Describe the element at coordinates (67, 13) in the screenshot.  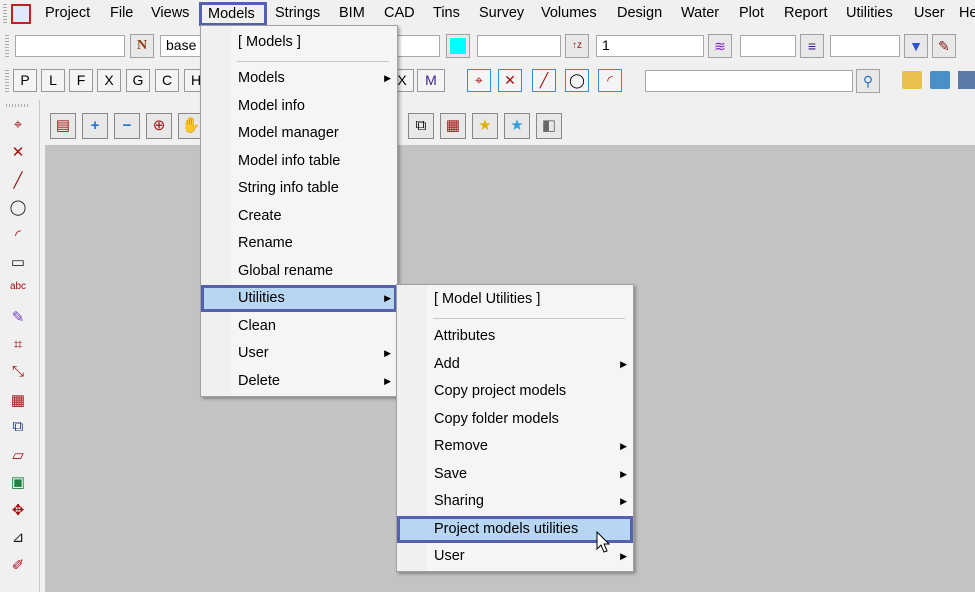
I see `menu-project: Project` at that location.